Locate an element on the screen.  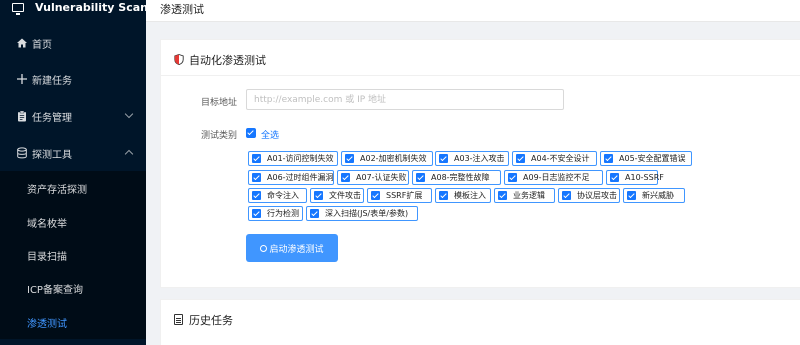
sidebar-subitem-dir-scan: 目录扫描 is located at coordinates (73, 255).